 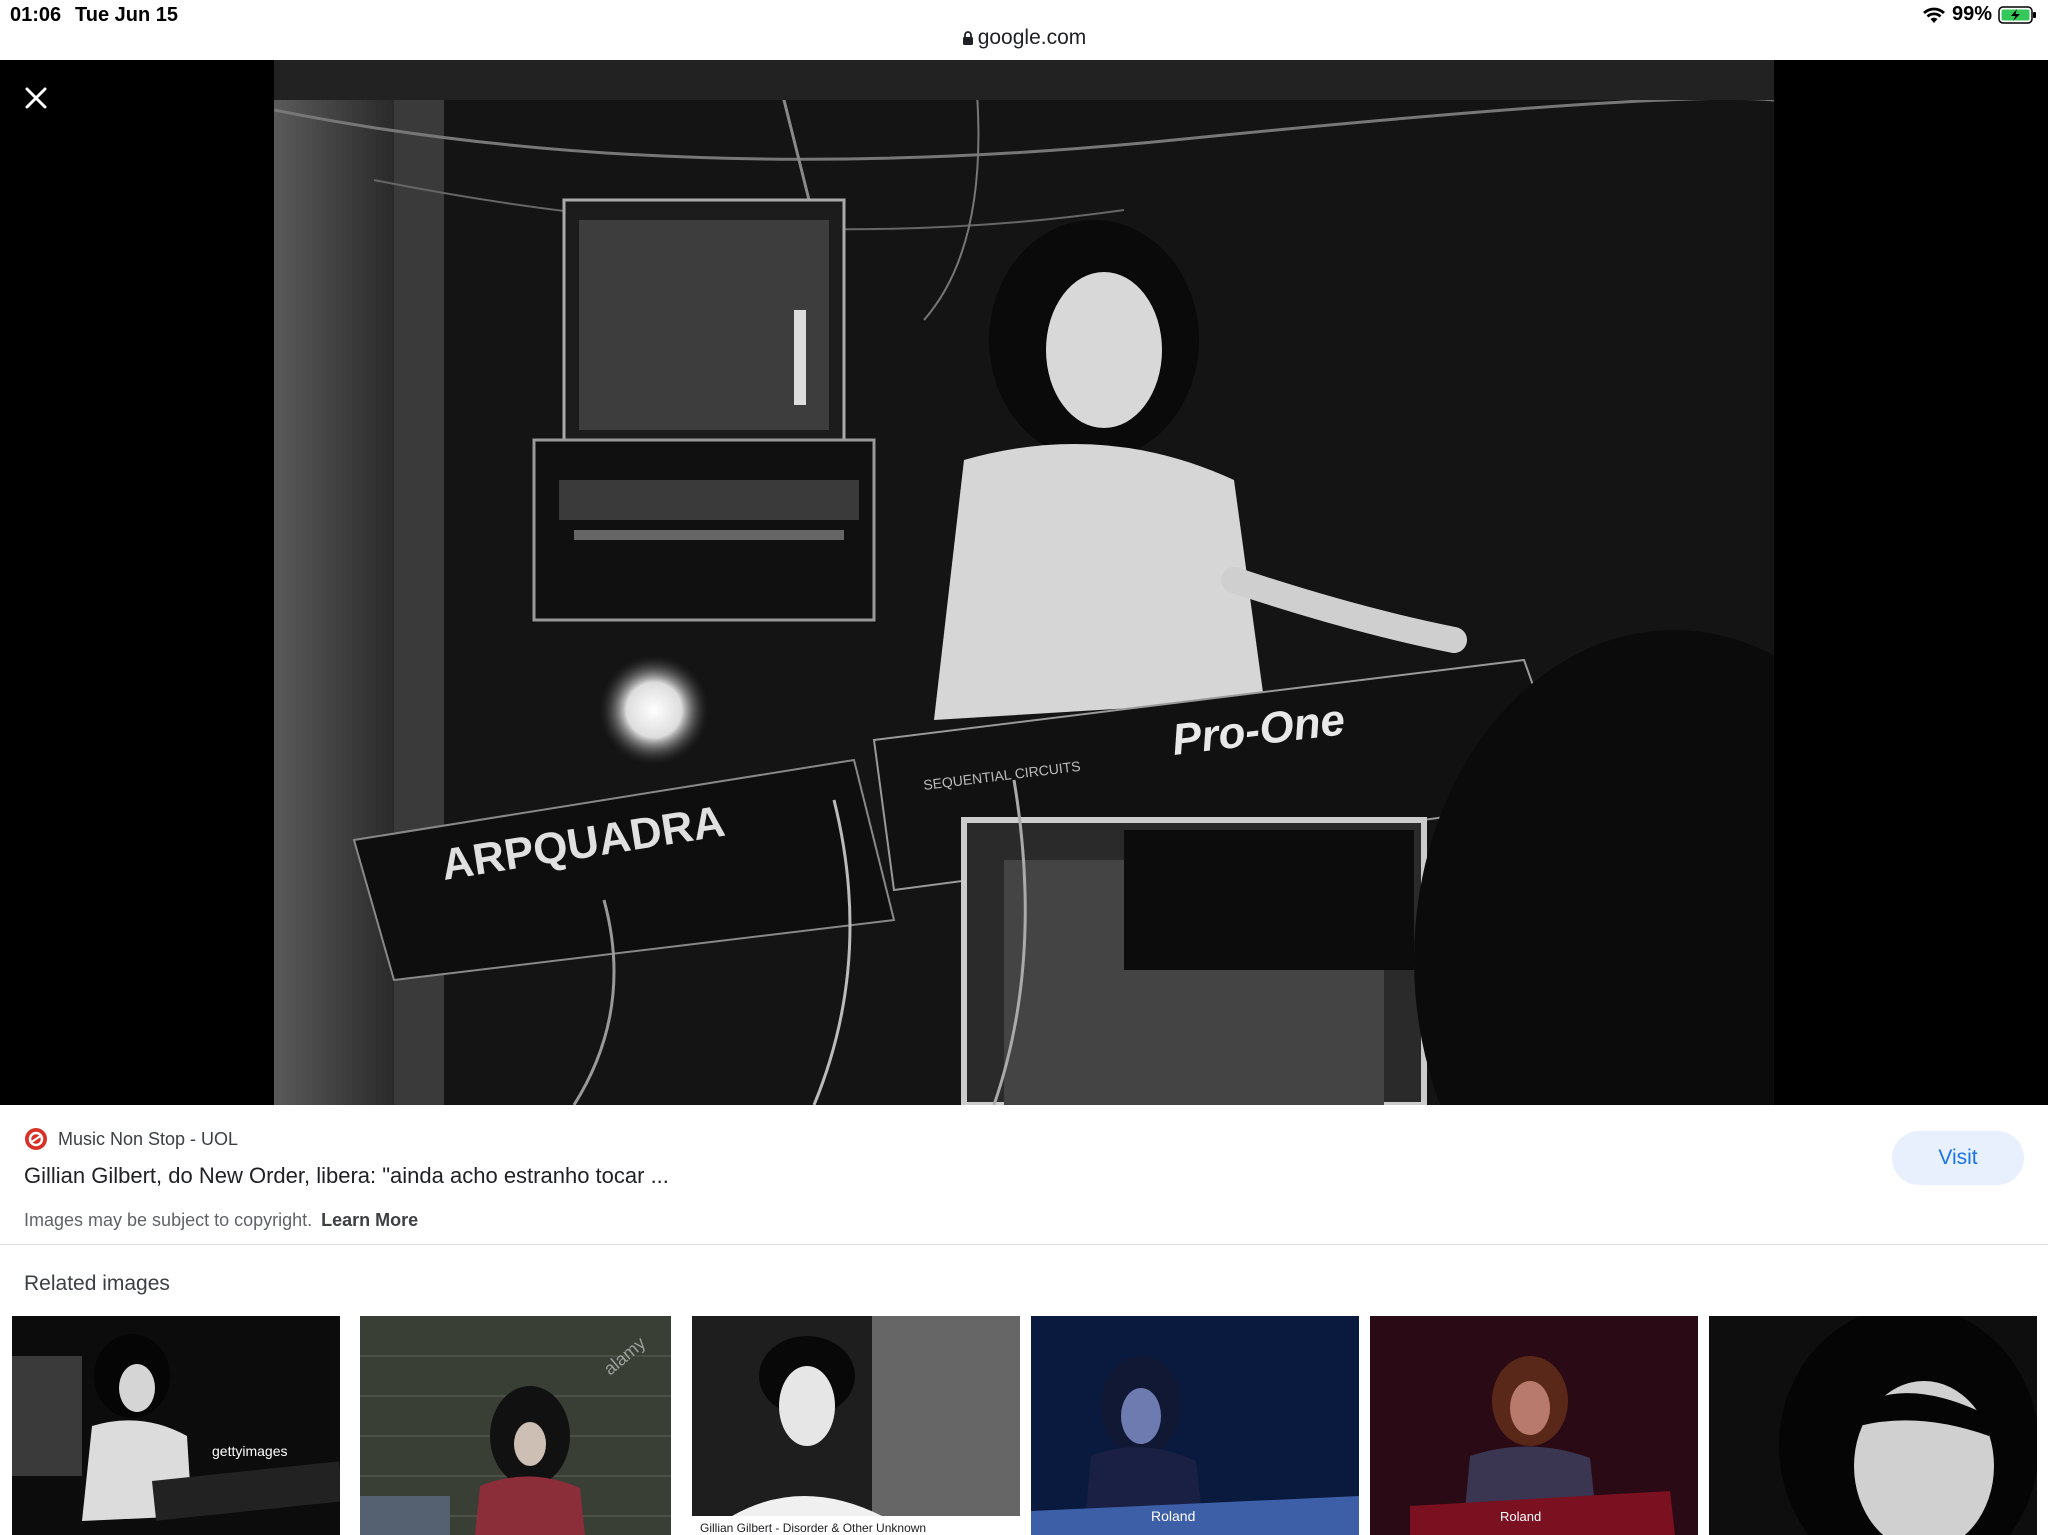 I want to click on close-icon, so click(x=36, y=98).